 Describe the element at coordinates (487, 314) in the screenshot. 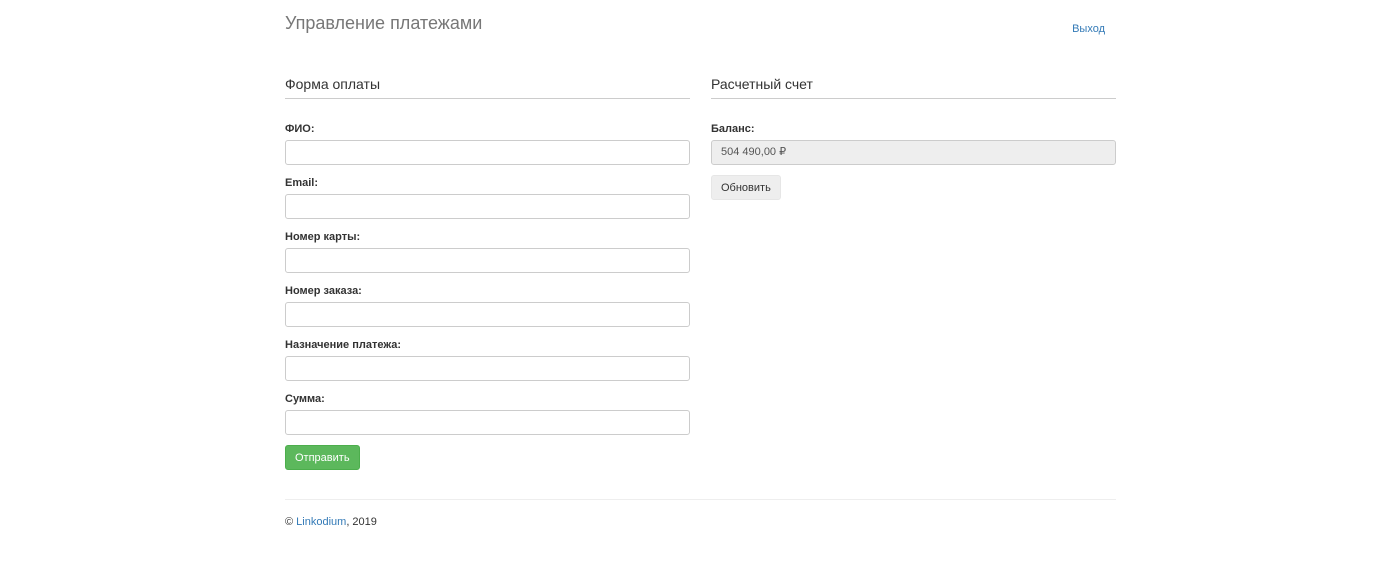

I see `order-number-input` at that location.